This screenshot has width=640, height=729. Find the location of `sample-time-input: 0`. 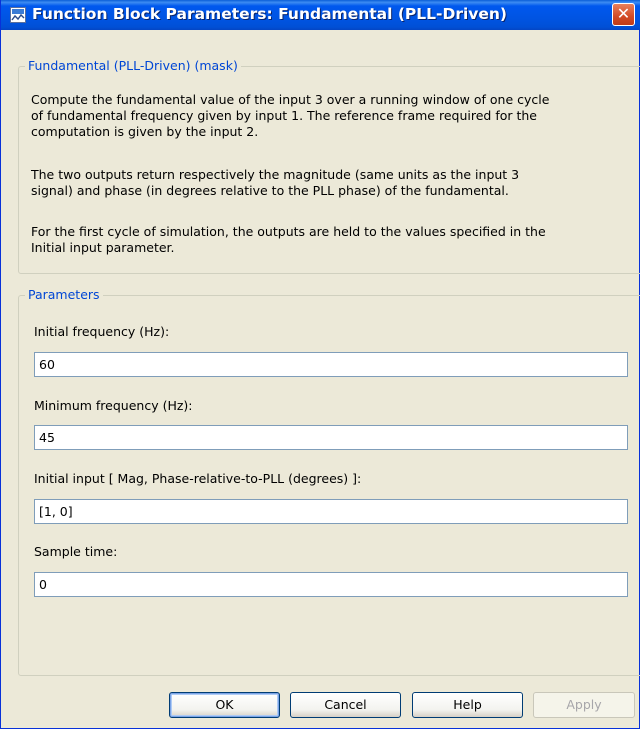

sample-time-input: 0 is located at coordinates (331, 584).